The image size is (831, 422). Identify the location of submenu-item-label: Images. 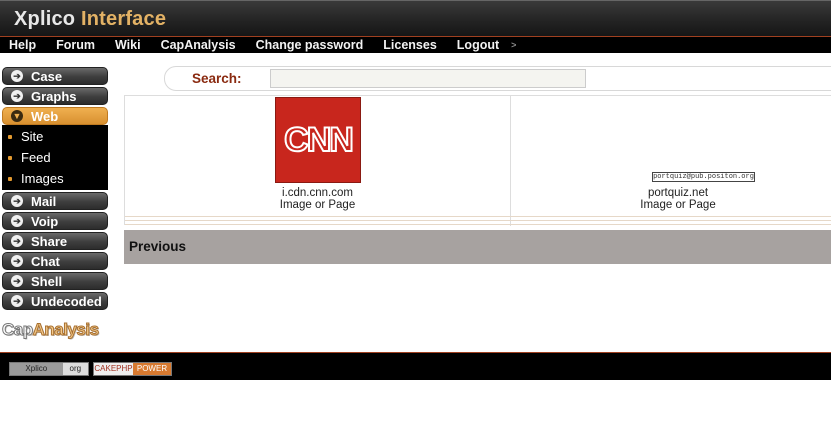
(42, 178).